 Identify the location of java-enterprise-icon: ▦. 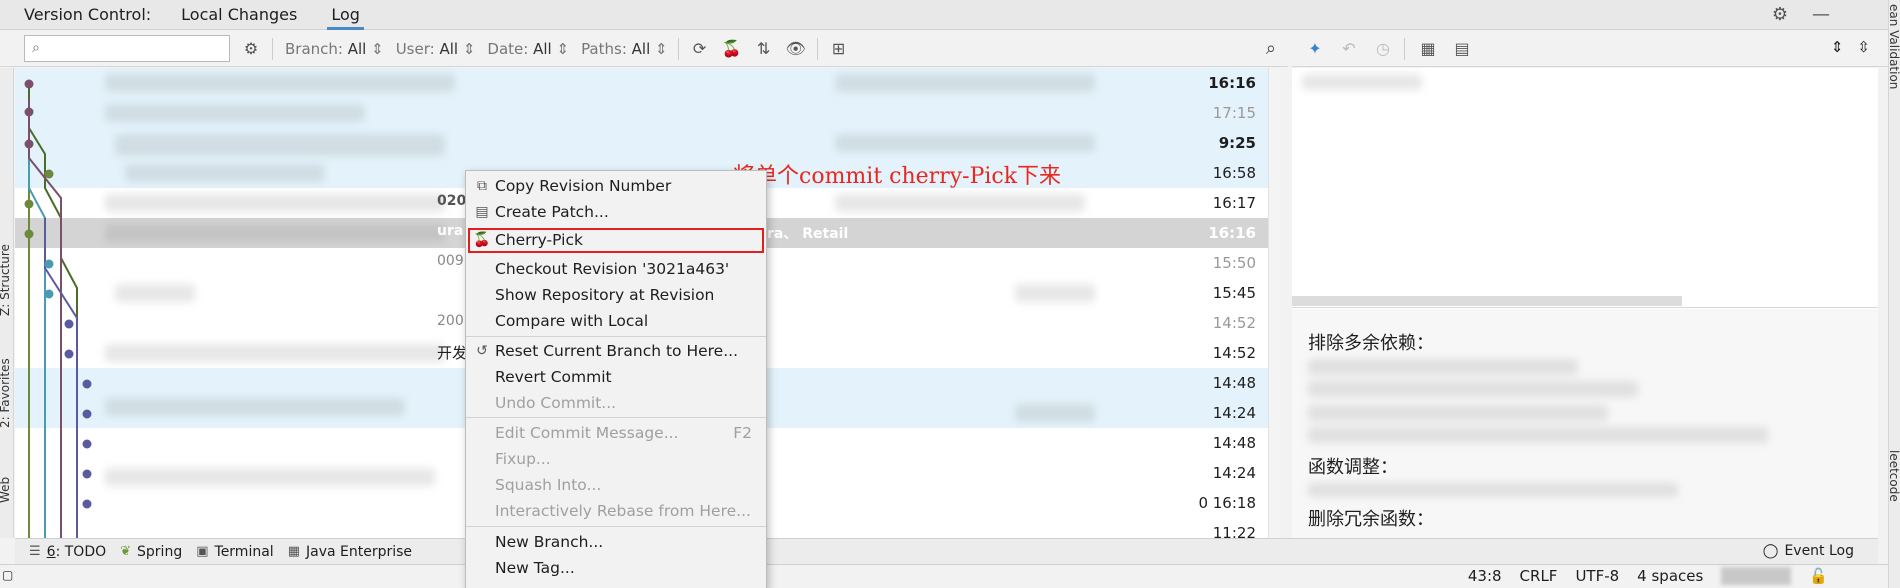
(293, 551).